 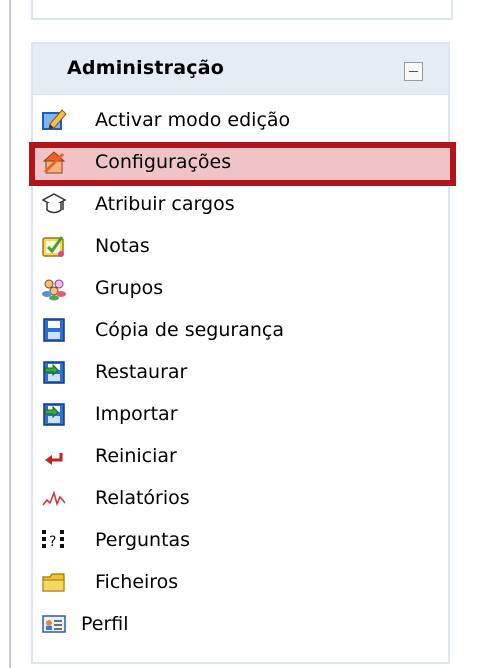 What do you see at coordinates (54, 624) in the screenshot?
I see `profile-icon` at bounding box center [54, 624].